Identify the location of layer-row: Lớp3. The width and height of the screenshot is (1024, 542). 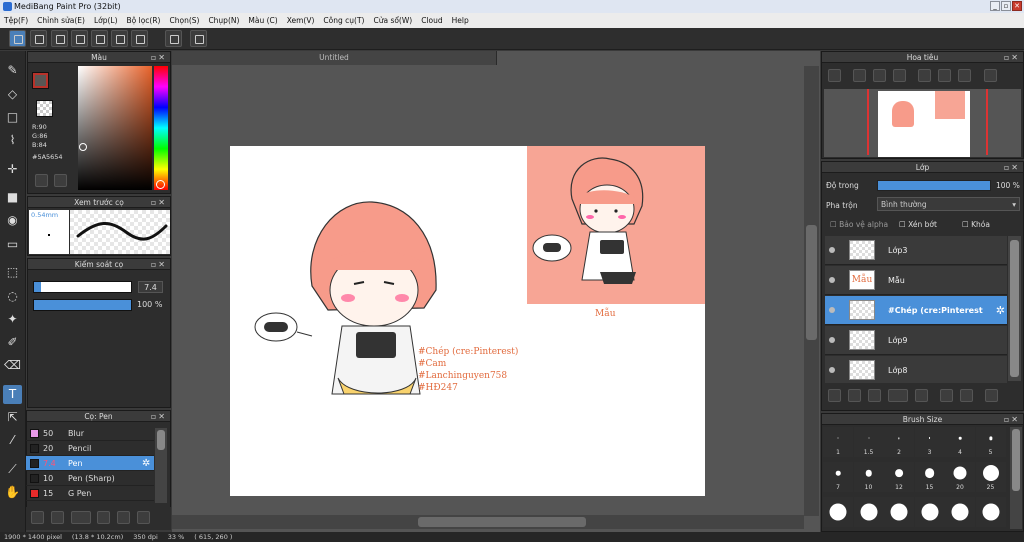
(916, 250).